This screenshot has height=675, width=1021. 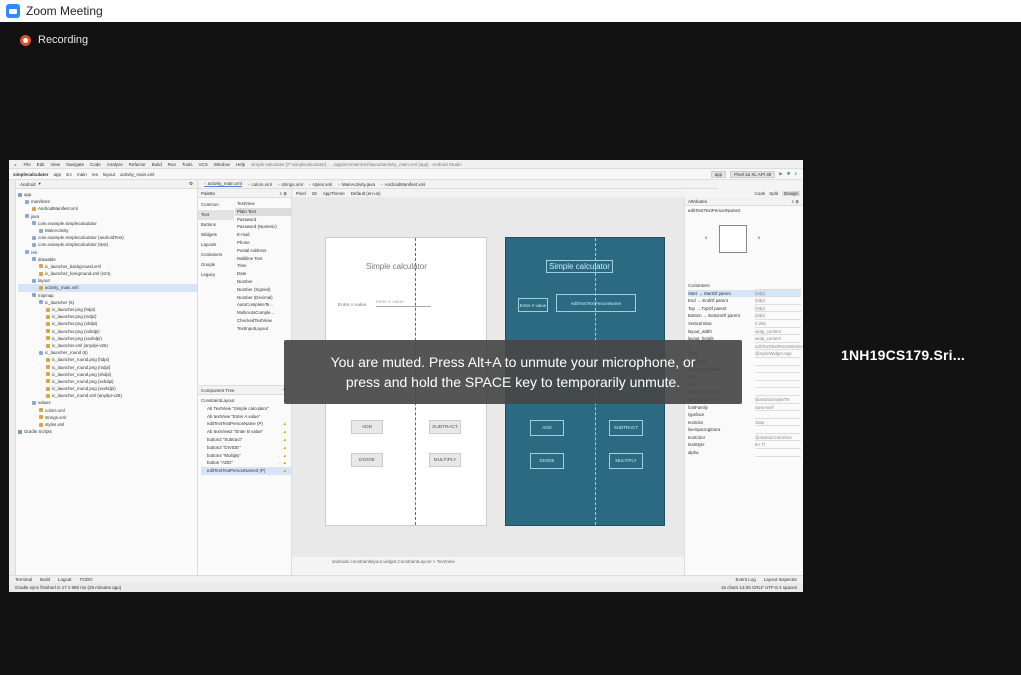 I want to click on menu-view: View, so click(x=56, y=164).